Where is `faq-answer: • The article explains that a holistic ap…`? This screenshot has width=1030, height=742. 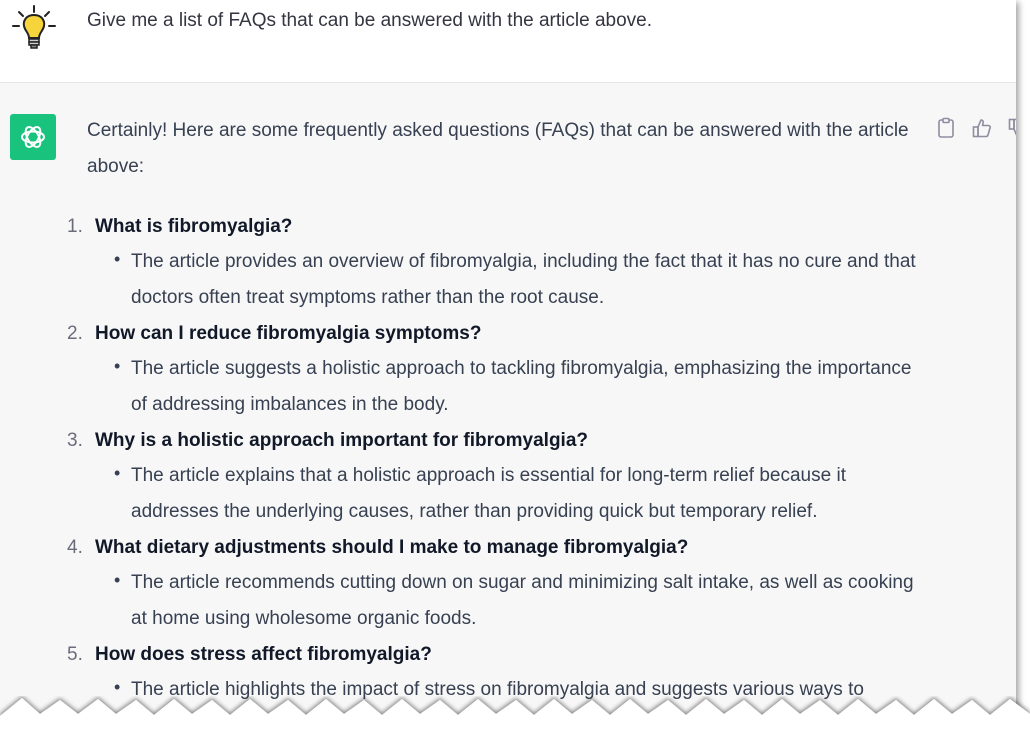 faq-answer: • The article explains that a holistic ap… is located at coordinates (515, 494).